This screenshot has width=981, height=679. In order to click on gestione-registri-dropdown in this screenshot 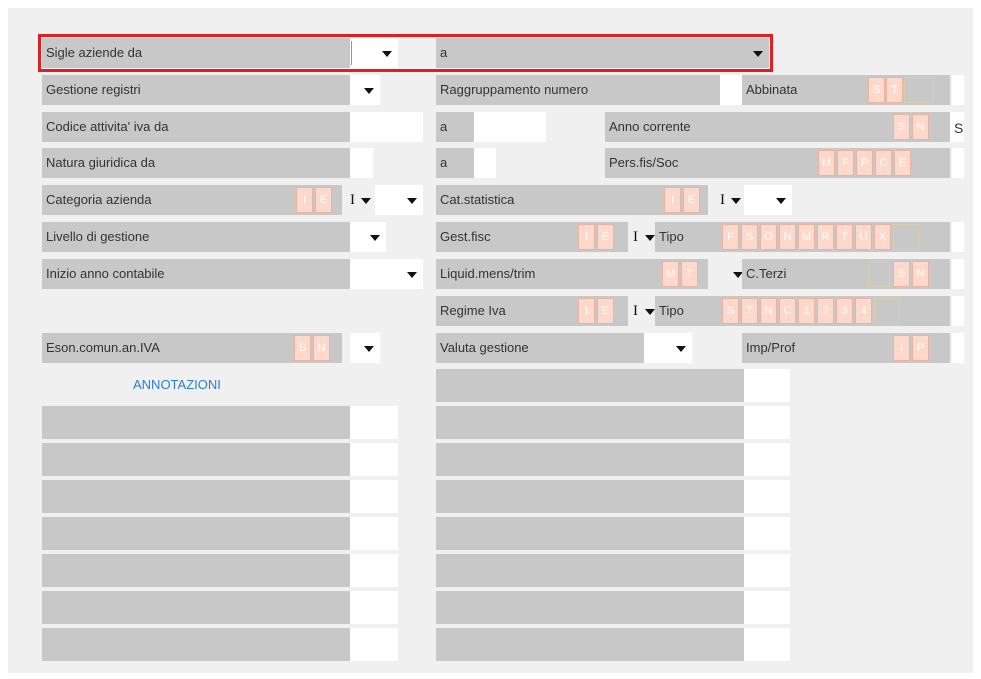, I will do `click(365, 90)`.